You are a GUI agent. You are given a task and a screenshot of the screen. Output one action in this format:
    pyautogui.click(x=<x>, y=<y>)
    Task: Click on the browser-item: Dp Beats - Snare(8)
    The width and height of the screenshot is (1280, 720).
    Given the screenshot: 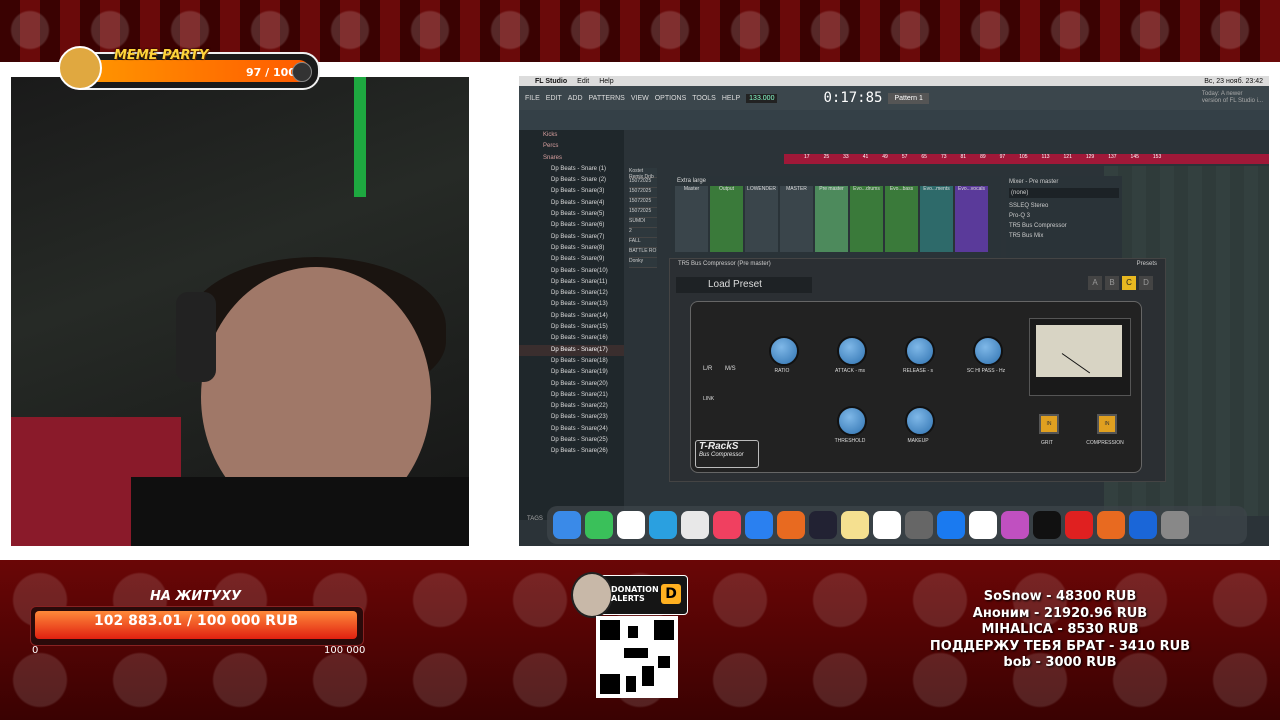 What is the action you would take?
    pyautogui.click(x=571, y=248)
    